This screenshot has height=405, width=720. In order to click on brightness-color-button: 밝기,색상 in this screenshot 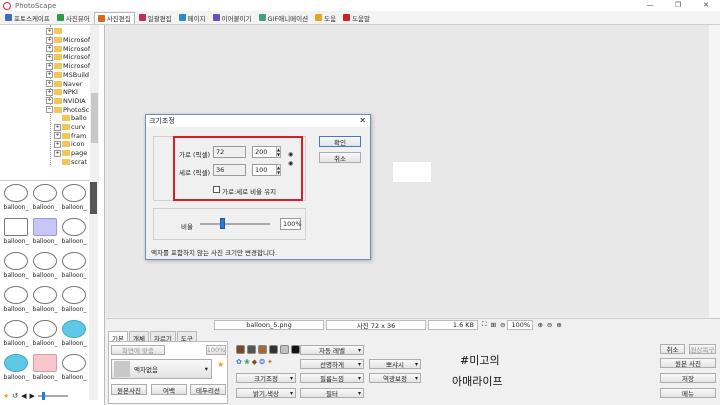, I will do `click(266, 393)`.